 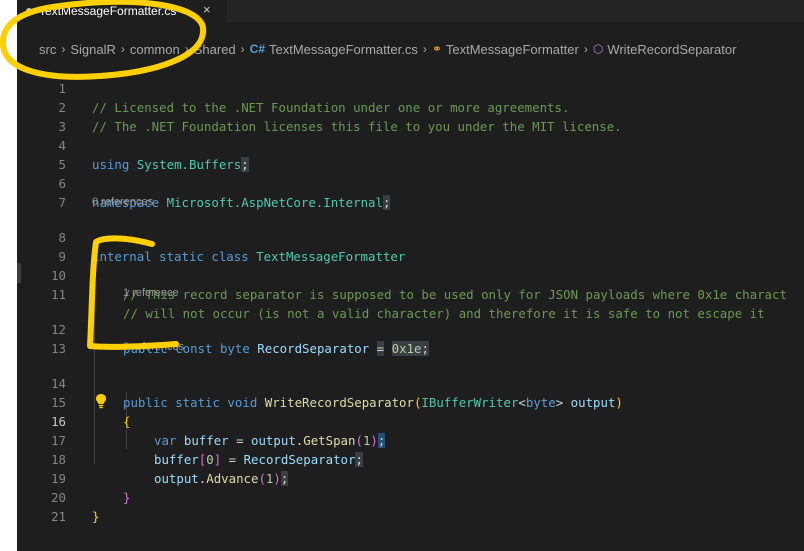 I want to click on code-line: 18 output.Advance(1);, so click(x=410, y=458).